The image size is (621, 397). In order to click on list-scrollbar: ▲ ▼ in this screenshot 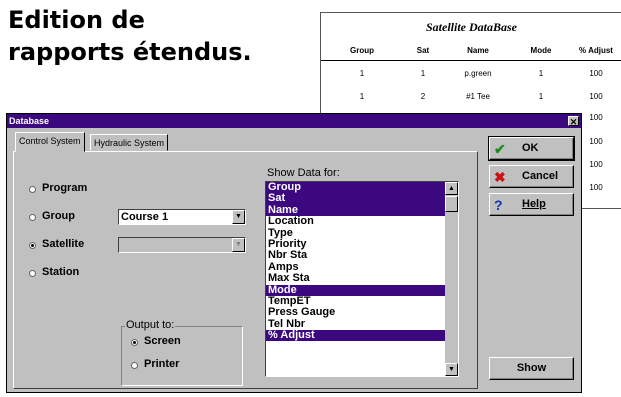, I will do `click(451, 279)`.